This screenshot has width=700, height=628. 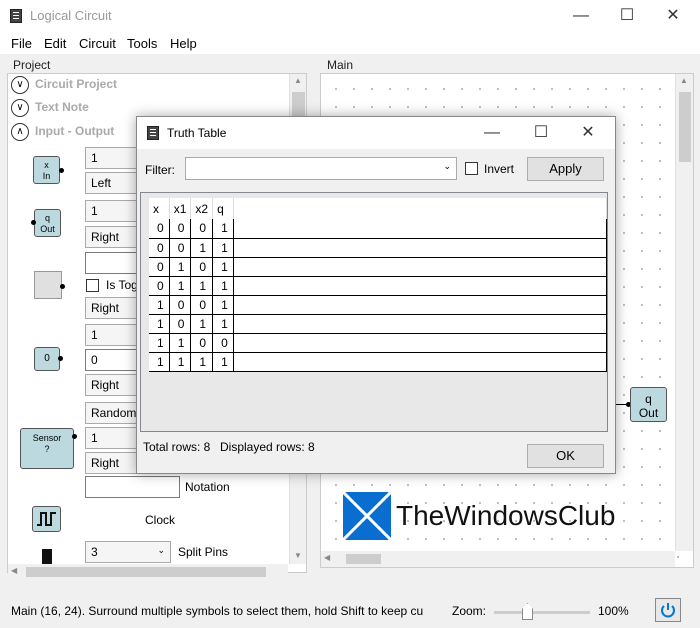 What do you see at coordinates (112, 158) in the screenshot?
I see `input-count-combo: 1` at bounding box center [112, 158].